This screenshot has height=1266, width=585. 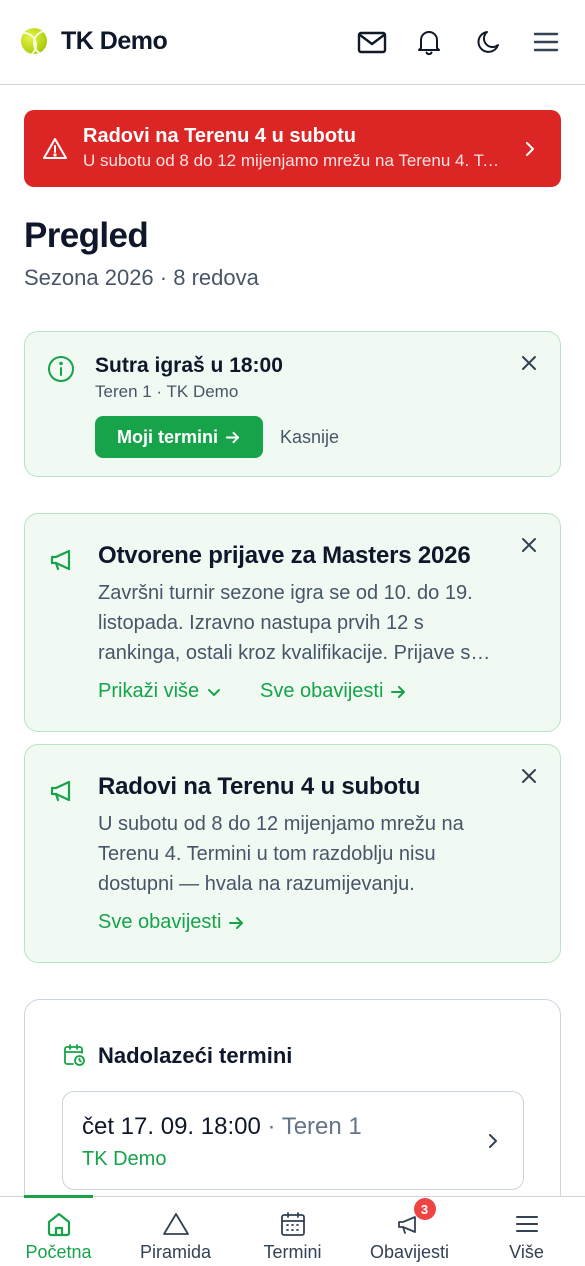 What do you see at coordinates (309, 437) in the screenshot?
I see `later-button: Kasnije` at bounding box center [309, 437].